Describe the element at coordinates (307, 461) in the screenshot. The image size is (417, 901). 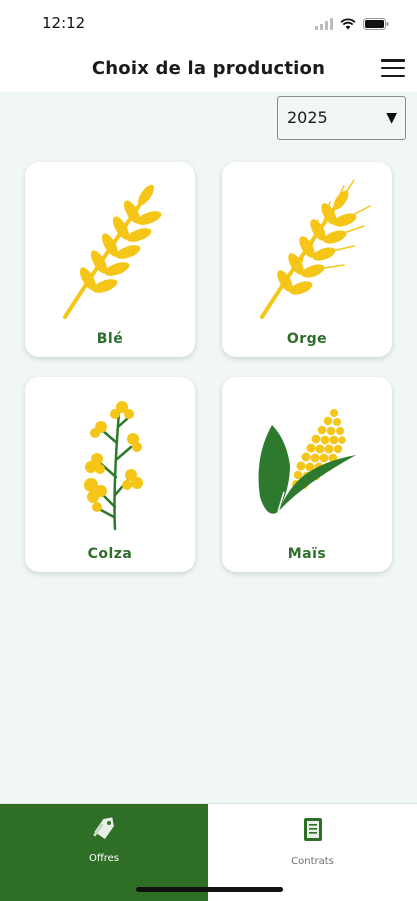
I see `corn-icon` at that location.